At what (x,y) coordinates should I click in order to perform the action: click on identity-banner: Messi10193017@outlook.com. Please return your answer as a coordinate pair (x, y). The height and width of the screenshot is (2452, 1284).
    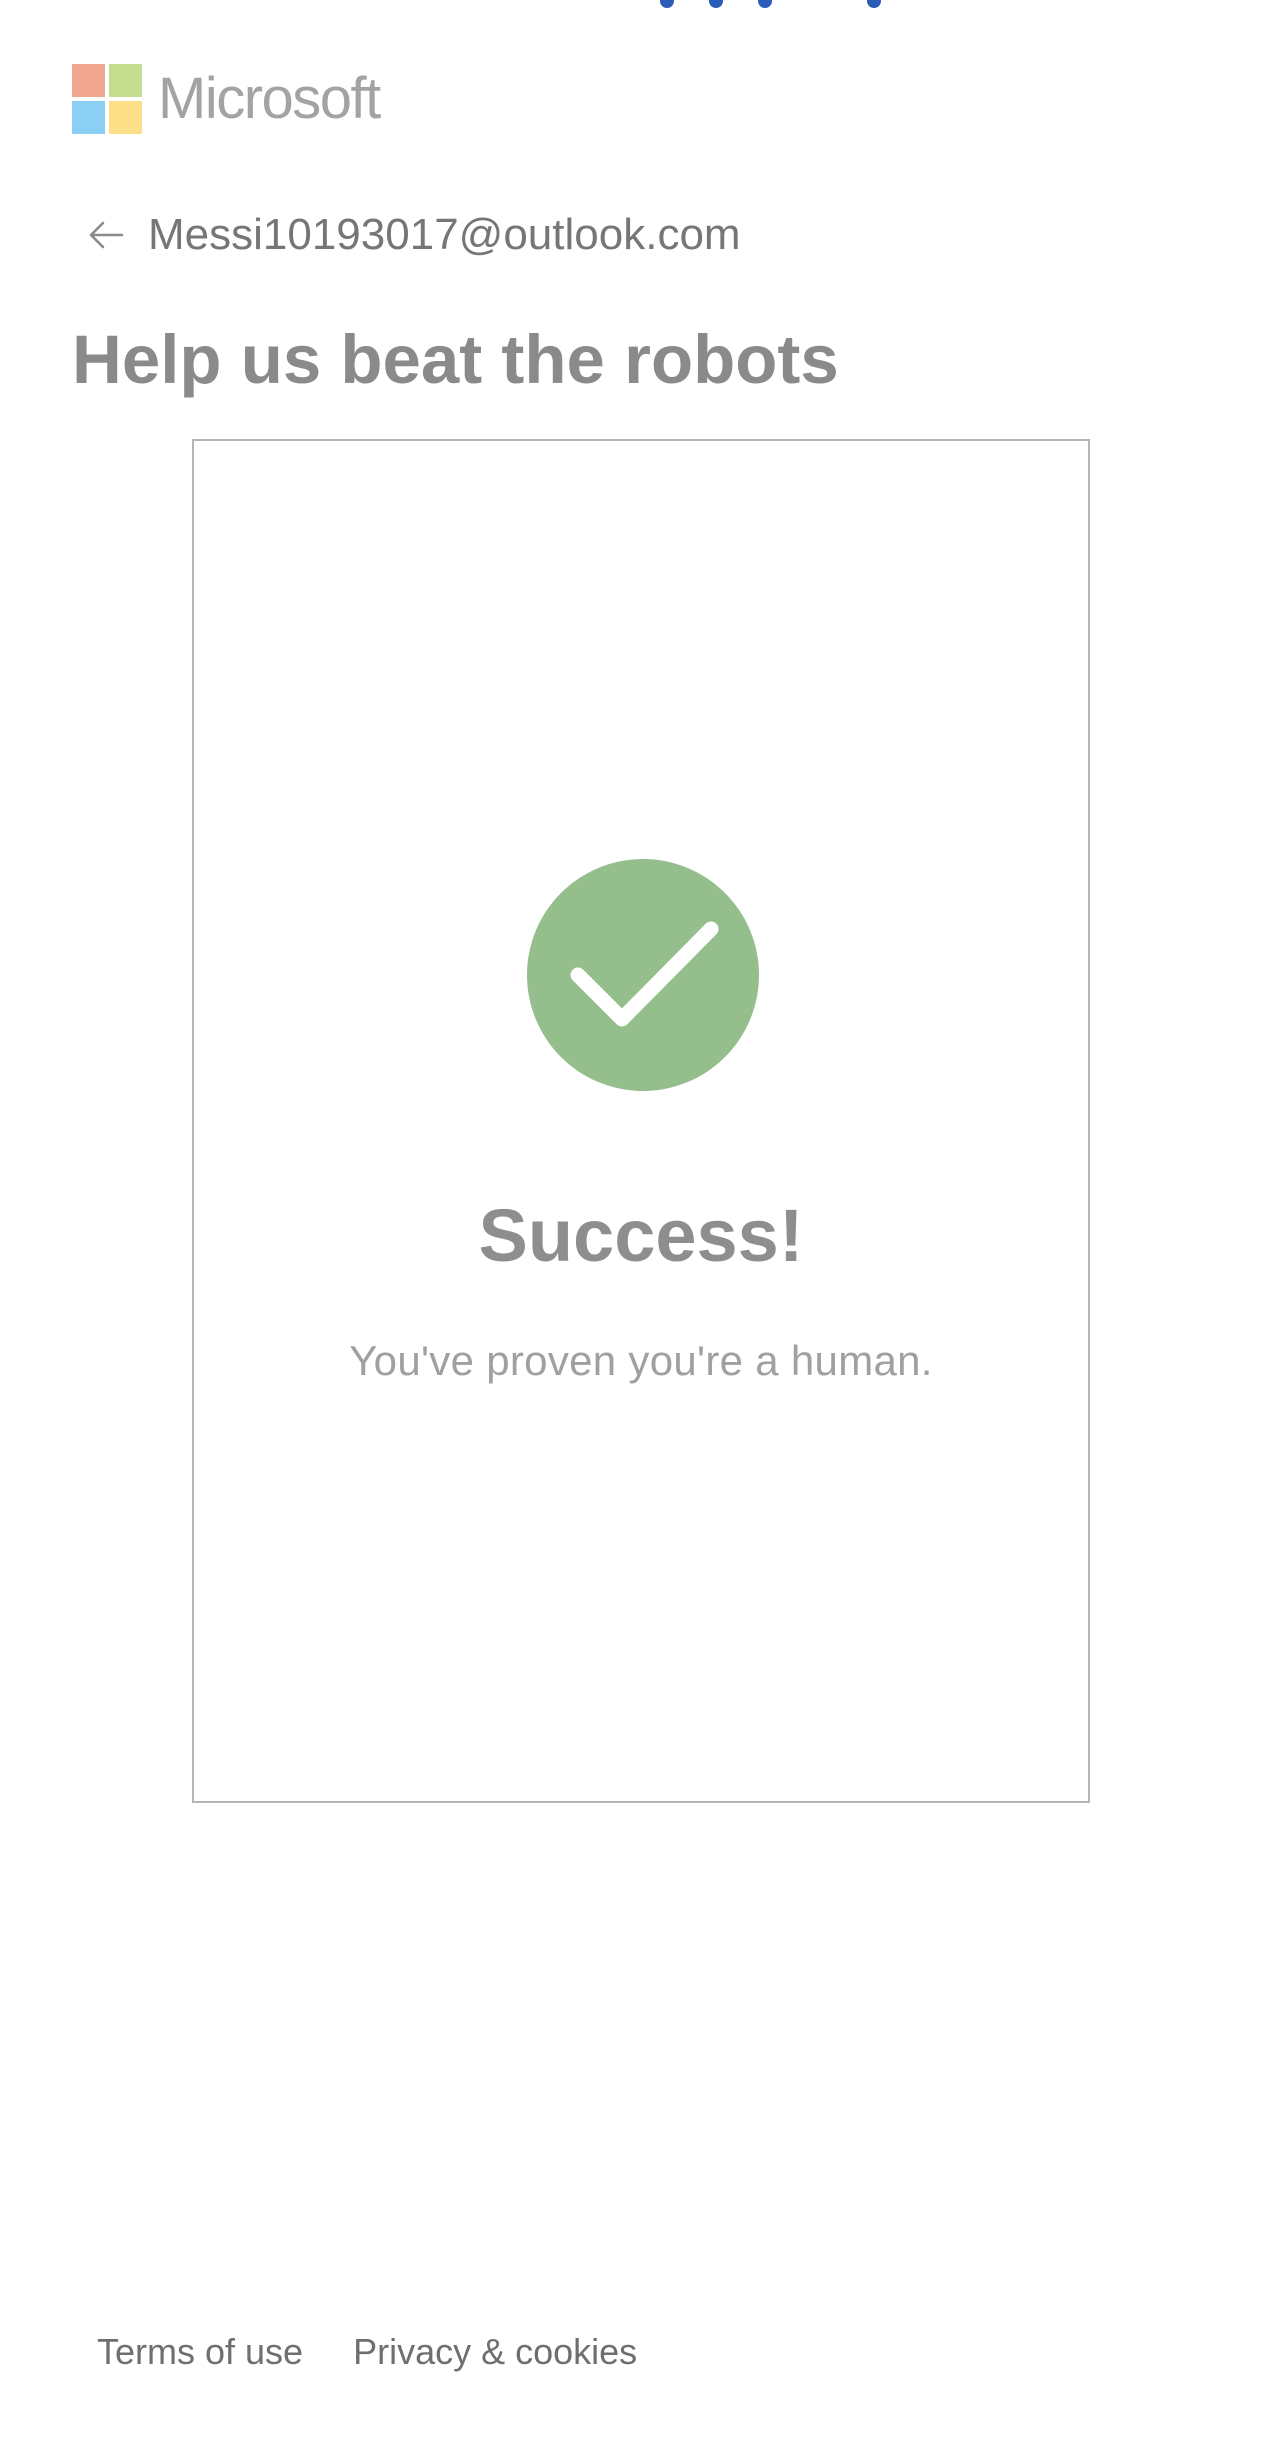
    Looking at the image, I should click on (413, 235).